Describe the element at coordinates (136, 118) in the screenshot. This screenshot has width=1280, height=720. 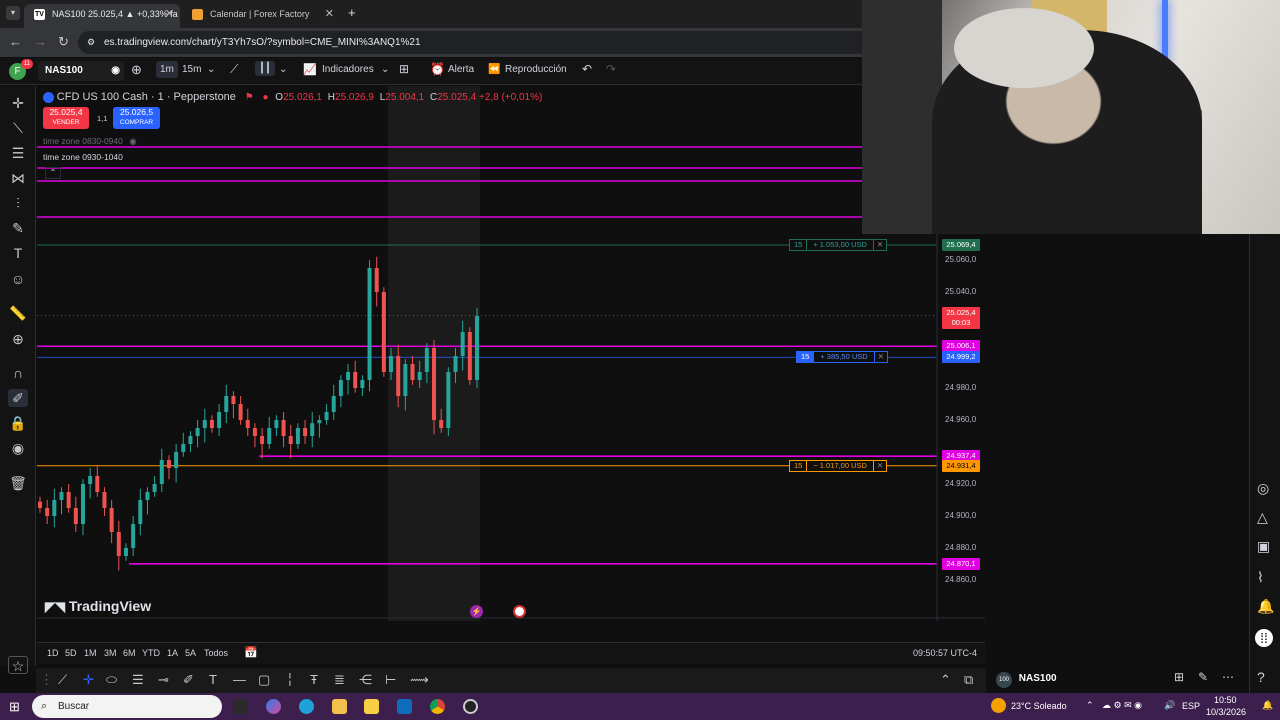
I see `buy-button: 25.026,5 COMPRAR` at that location.